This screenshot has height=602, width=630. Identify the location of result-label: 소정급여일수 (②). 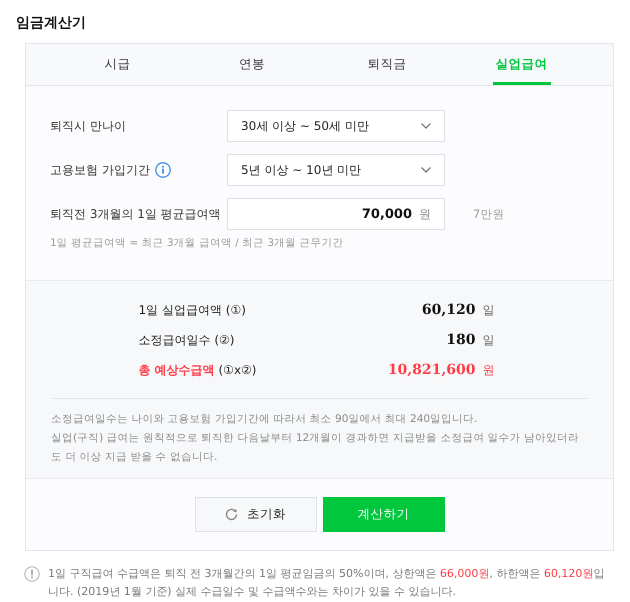
(187, 340).